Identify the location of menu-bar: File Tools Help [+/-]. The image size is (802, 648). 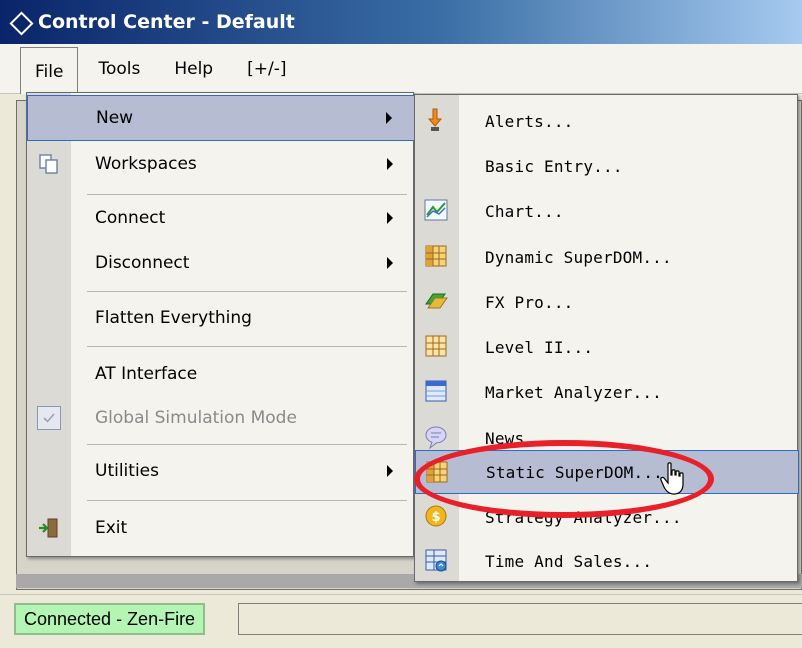
(401, 70).